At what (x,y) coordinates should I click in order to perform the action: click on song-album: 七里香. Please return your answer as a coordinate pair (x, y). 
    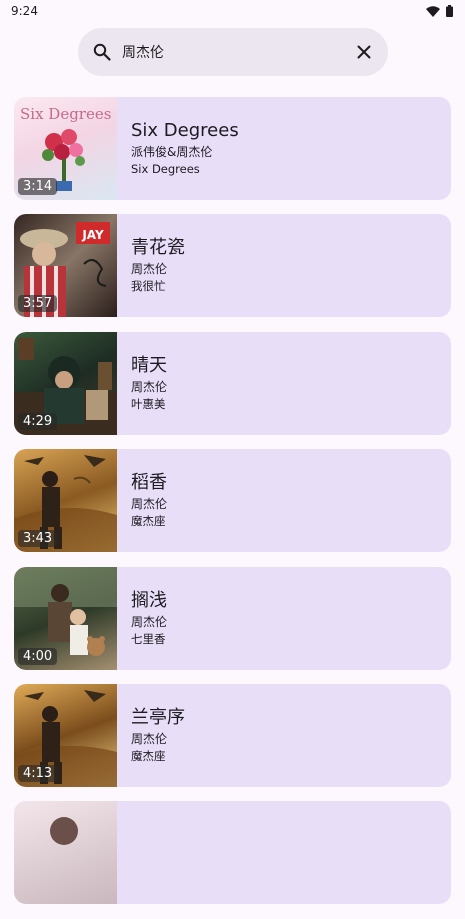
    Looking at the image, I should click on (148, 638).